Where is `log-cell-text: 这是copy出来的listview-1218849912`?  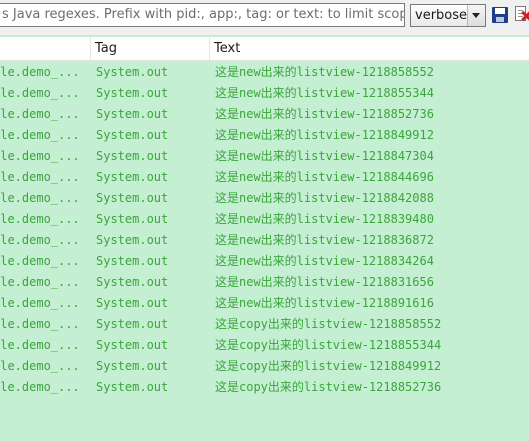
log-cell-text: 这是copy出来的listview-1218849912 is located at coordinates (328, 366).